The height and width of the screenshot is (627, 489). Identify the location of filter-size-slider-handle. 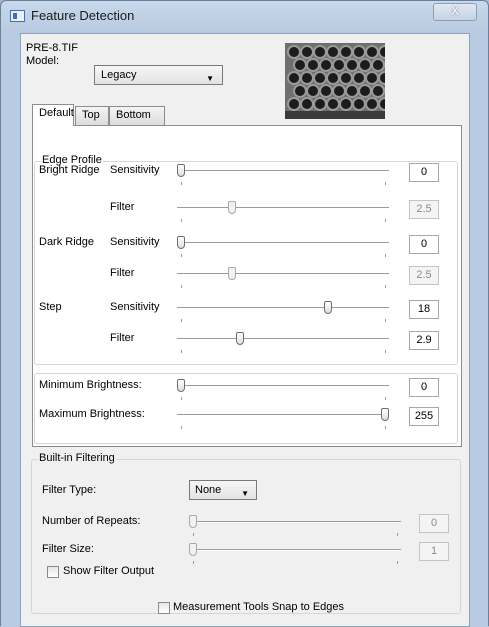
(193, 549).